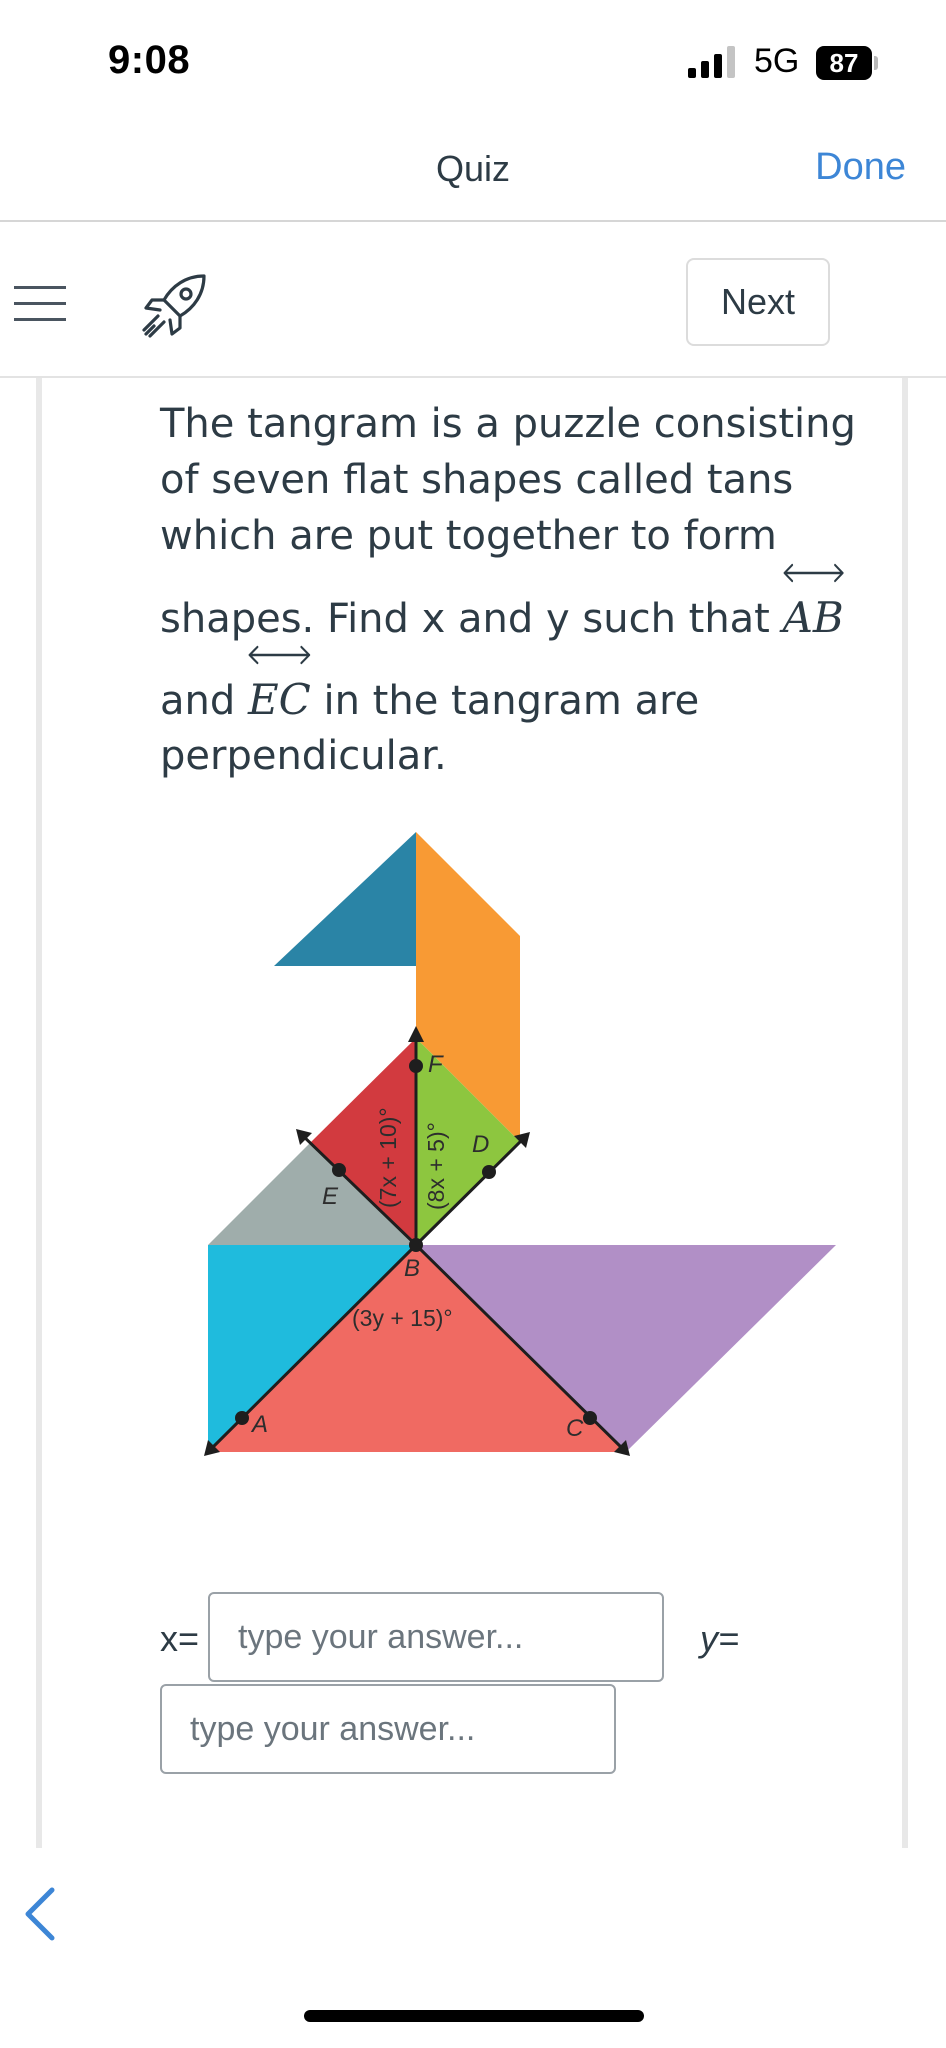 This screenshot has width=946, height=2048. What do you see at coordinates (468, 536) in the screenshot?
I see `question-line-3: which are put together to form` at bounding box center [468, 536].